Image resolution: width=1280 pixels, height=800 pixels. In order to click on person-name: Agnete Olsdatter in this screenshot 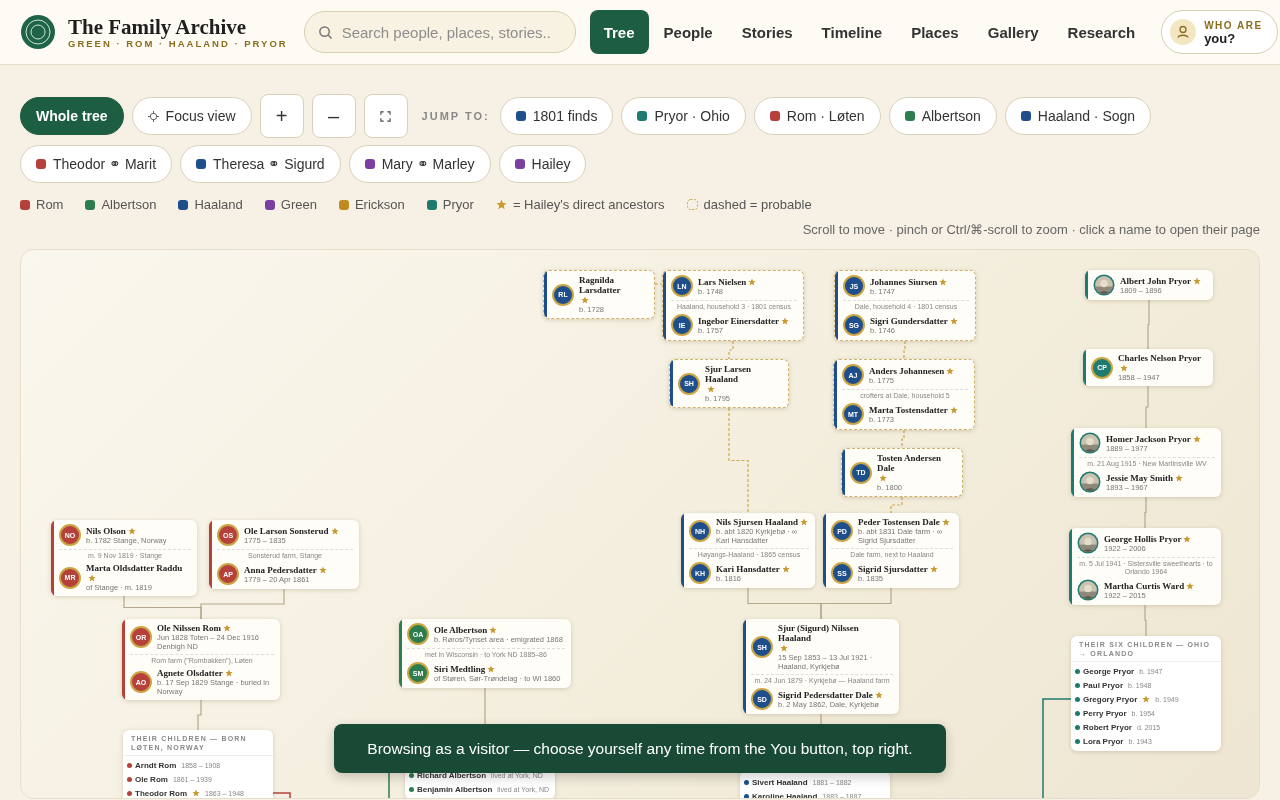, I will do `click(190, 673)`.